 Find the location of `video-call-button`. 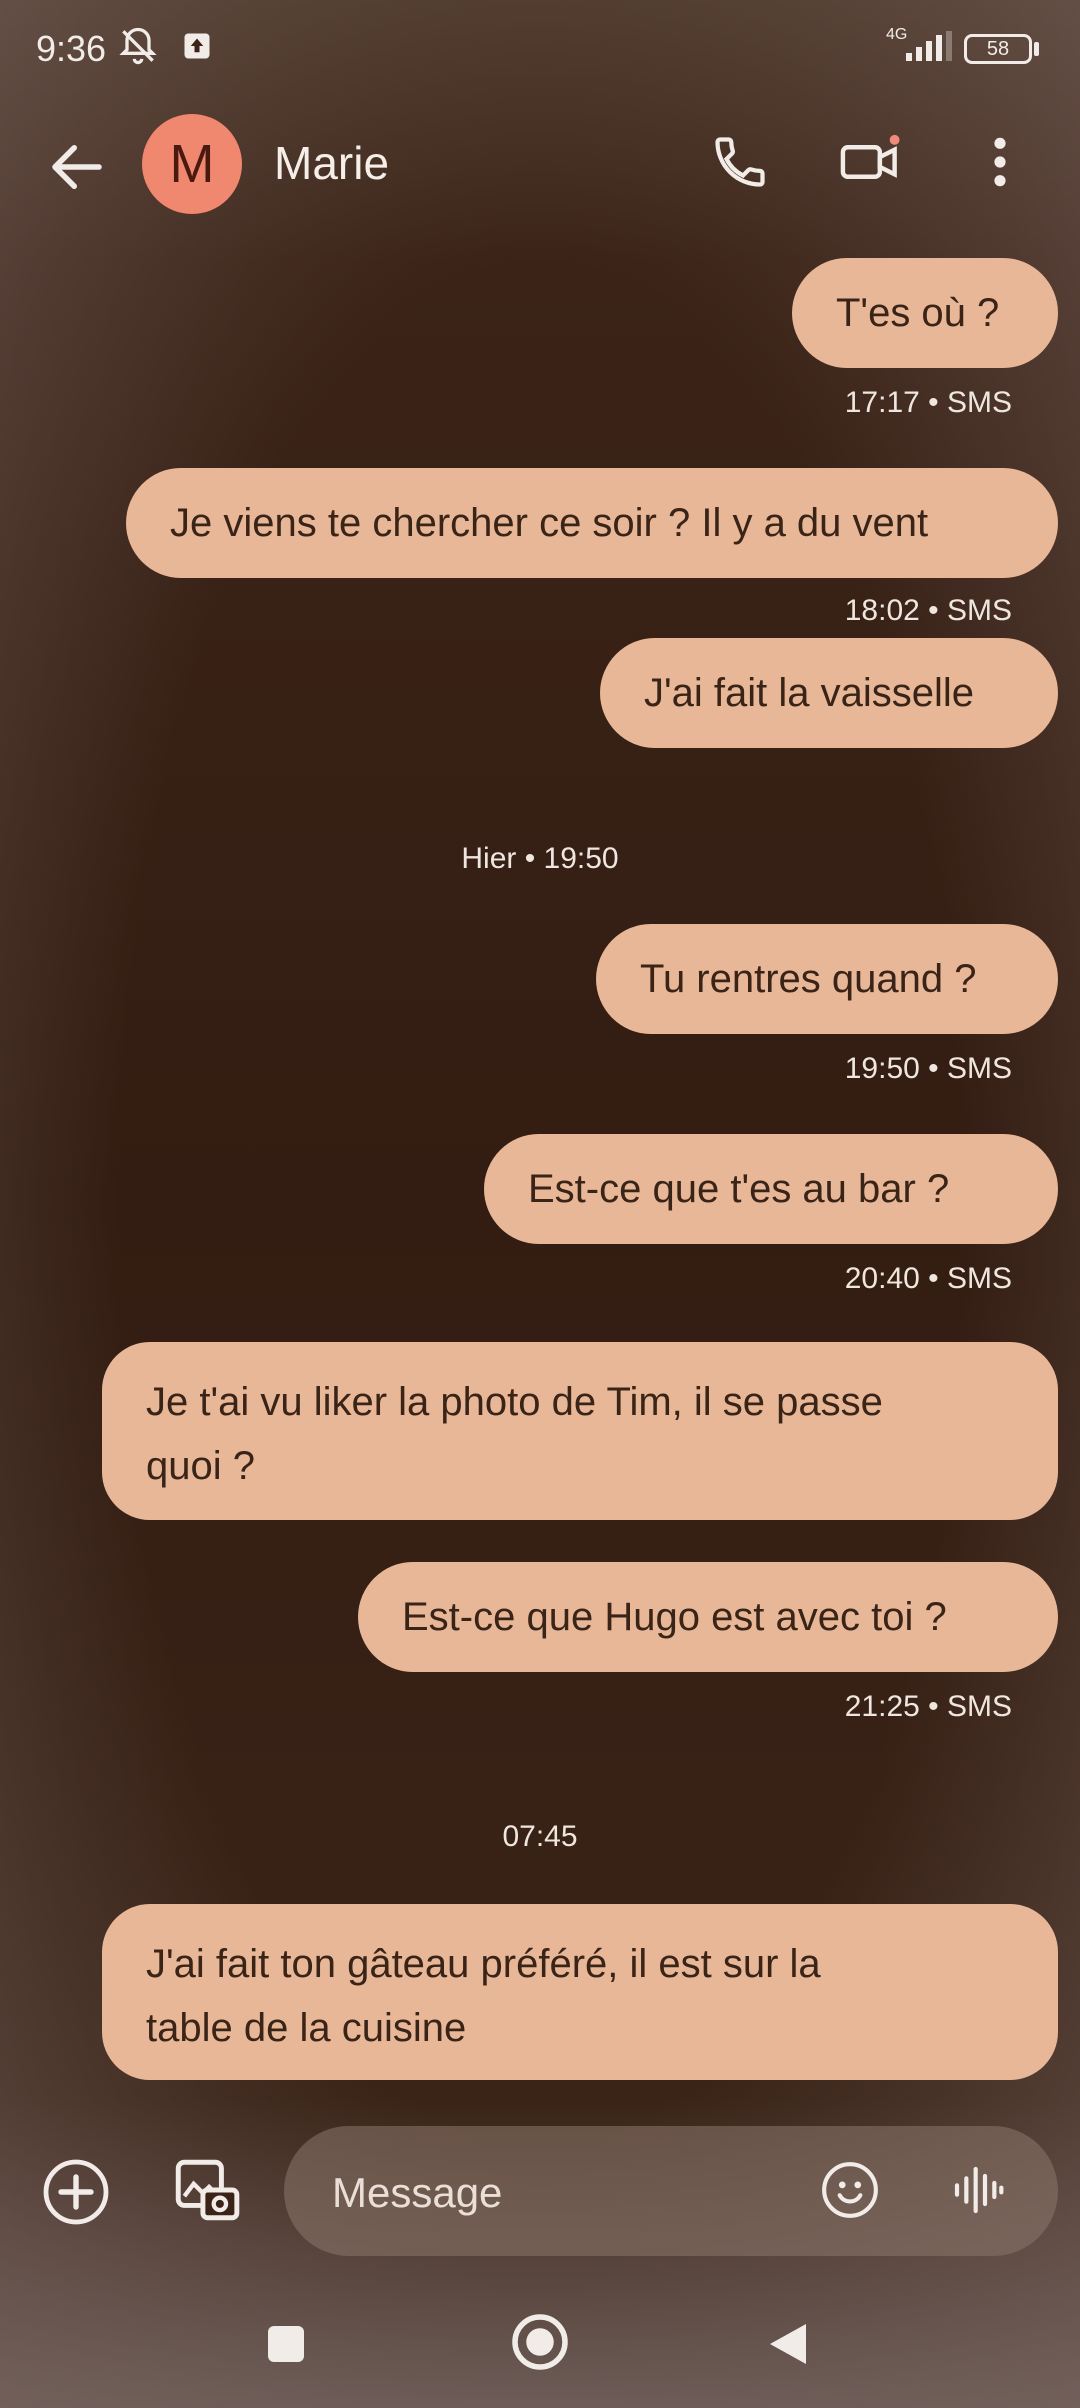

video-call-button is located at coordinates (870, 164).